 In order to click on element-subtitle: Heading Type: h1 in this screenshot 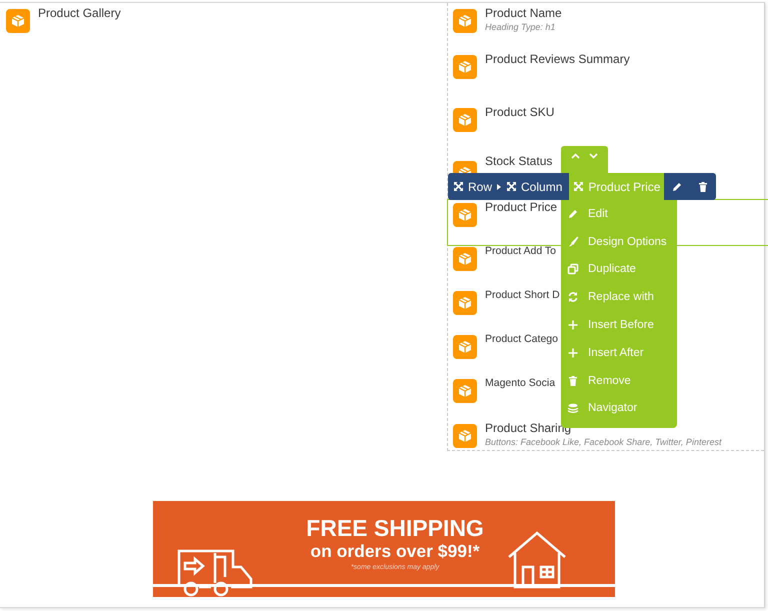, I will do `click(520, 27)`.